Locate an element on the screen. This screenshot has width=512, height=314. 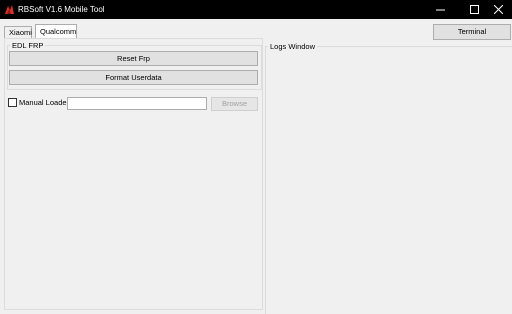
terminal-button: Terminal is located at coordinates (472, 32).